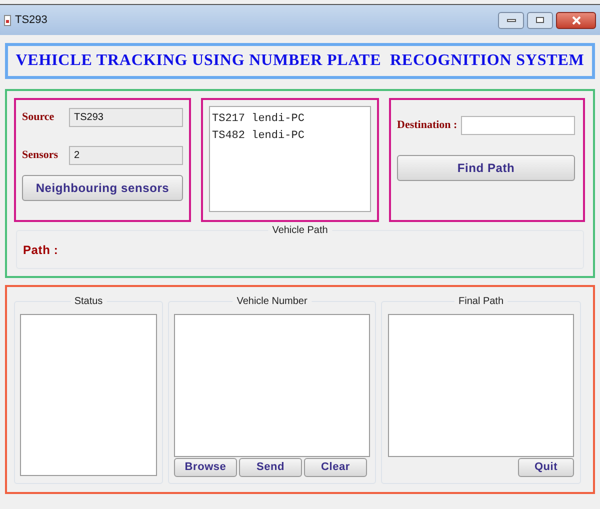  Describe the element at coordinates (290, 136) in the screenshot. I see `list-item: TS482 lendi-PC` at that location.